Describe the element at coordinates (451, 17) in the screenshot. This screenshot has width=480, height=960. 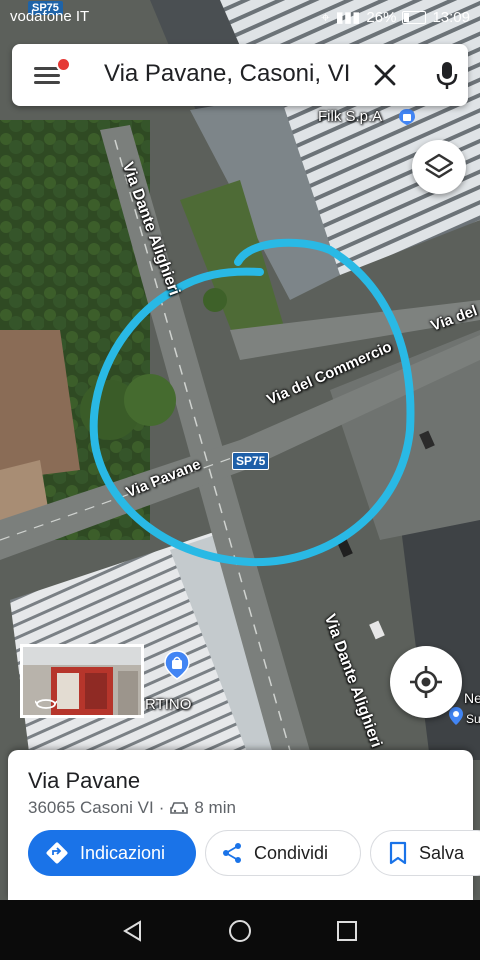
I see `status-time: 13:09` at that location.